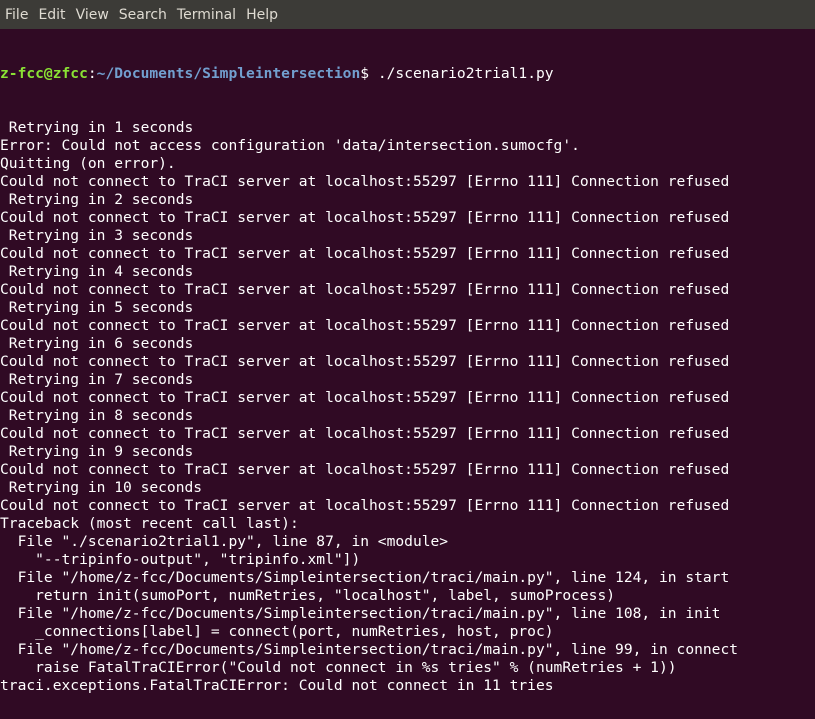 The width and height of the screenshot is (815, 719). Describe the element at coordinates (101, 487) in the screenshot. I see `output-line: Retrying in 10 seconds` at that location.